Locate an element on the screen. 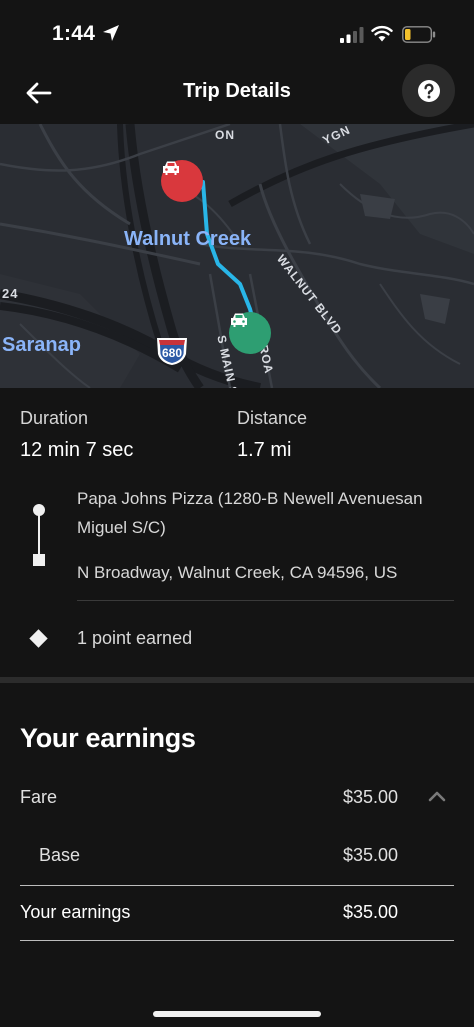  signal-icon is located at coordinates (352, 35).